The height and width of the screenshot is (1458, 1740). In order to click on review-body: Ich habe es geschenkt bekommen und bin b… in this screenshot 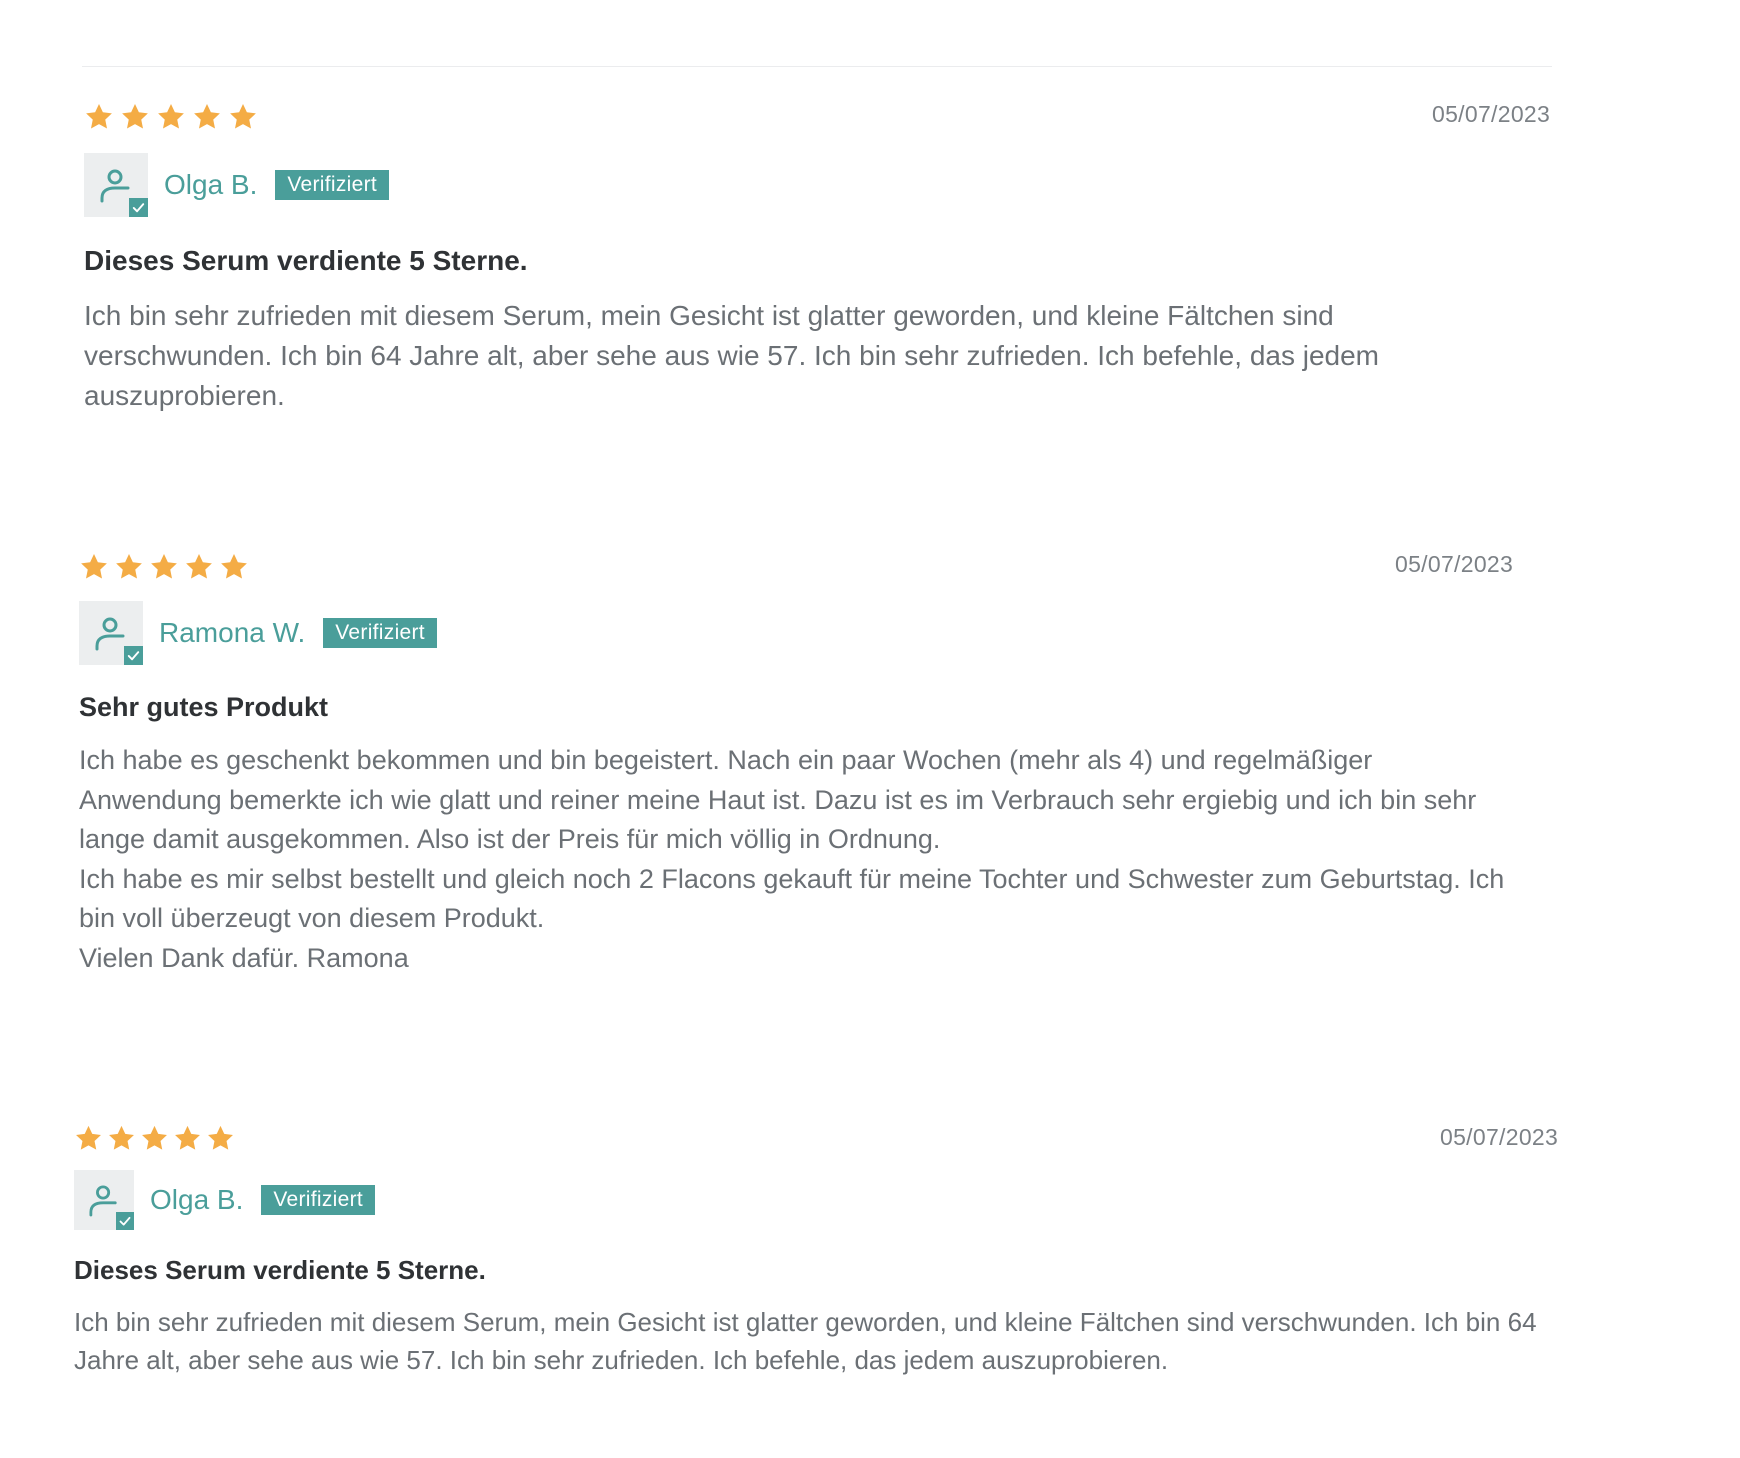, I will do `click(799, 859)`.